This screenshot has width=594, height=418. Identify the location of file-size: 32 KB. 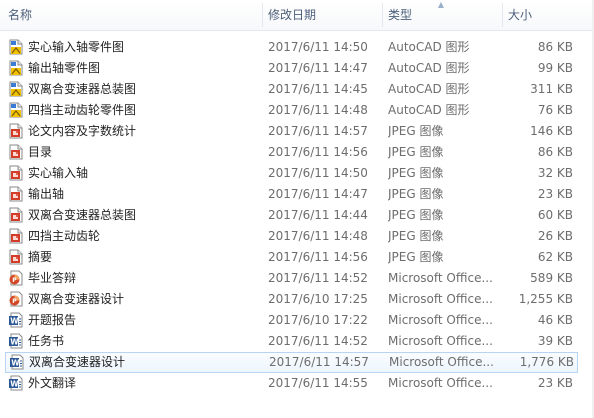
(555, 173).